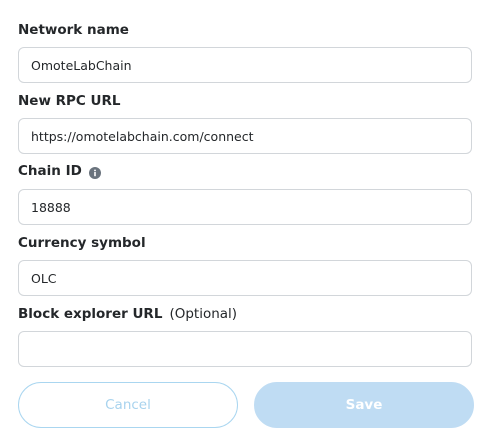 The height and width of the screenshot is (440, 498). I want to click on optional-hint: (Optional), so click(203, 314).